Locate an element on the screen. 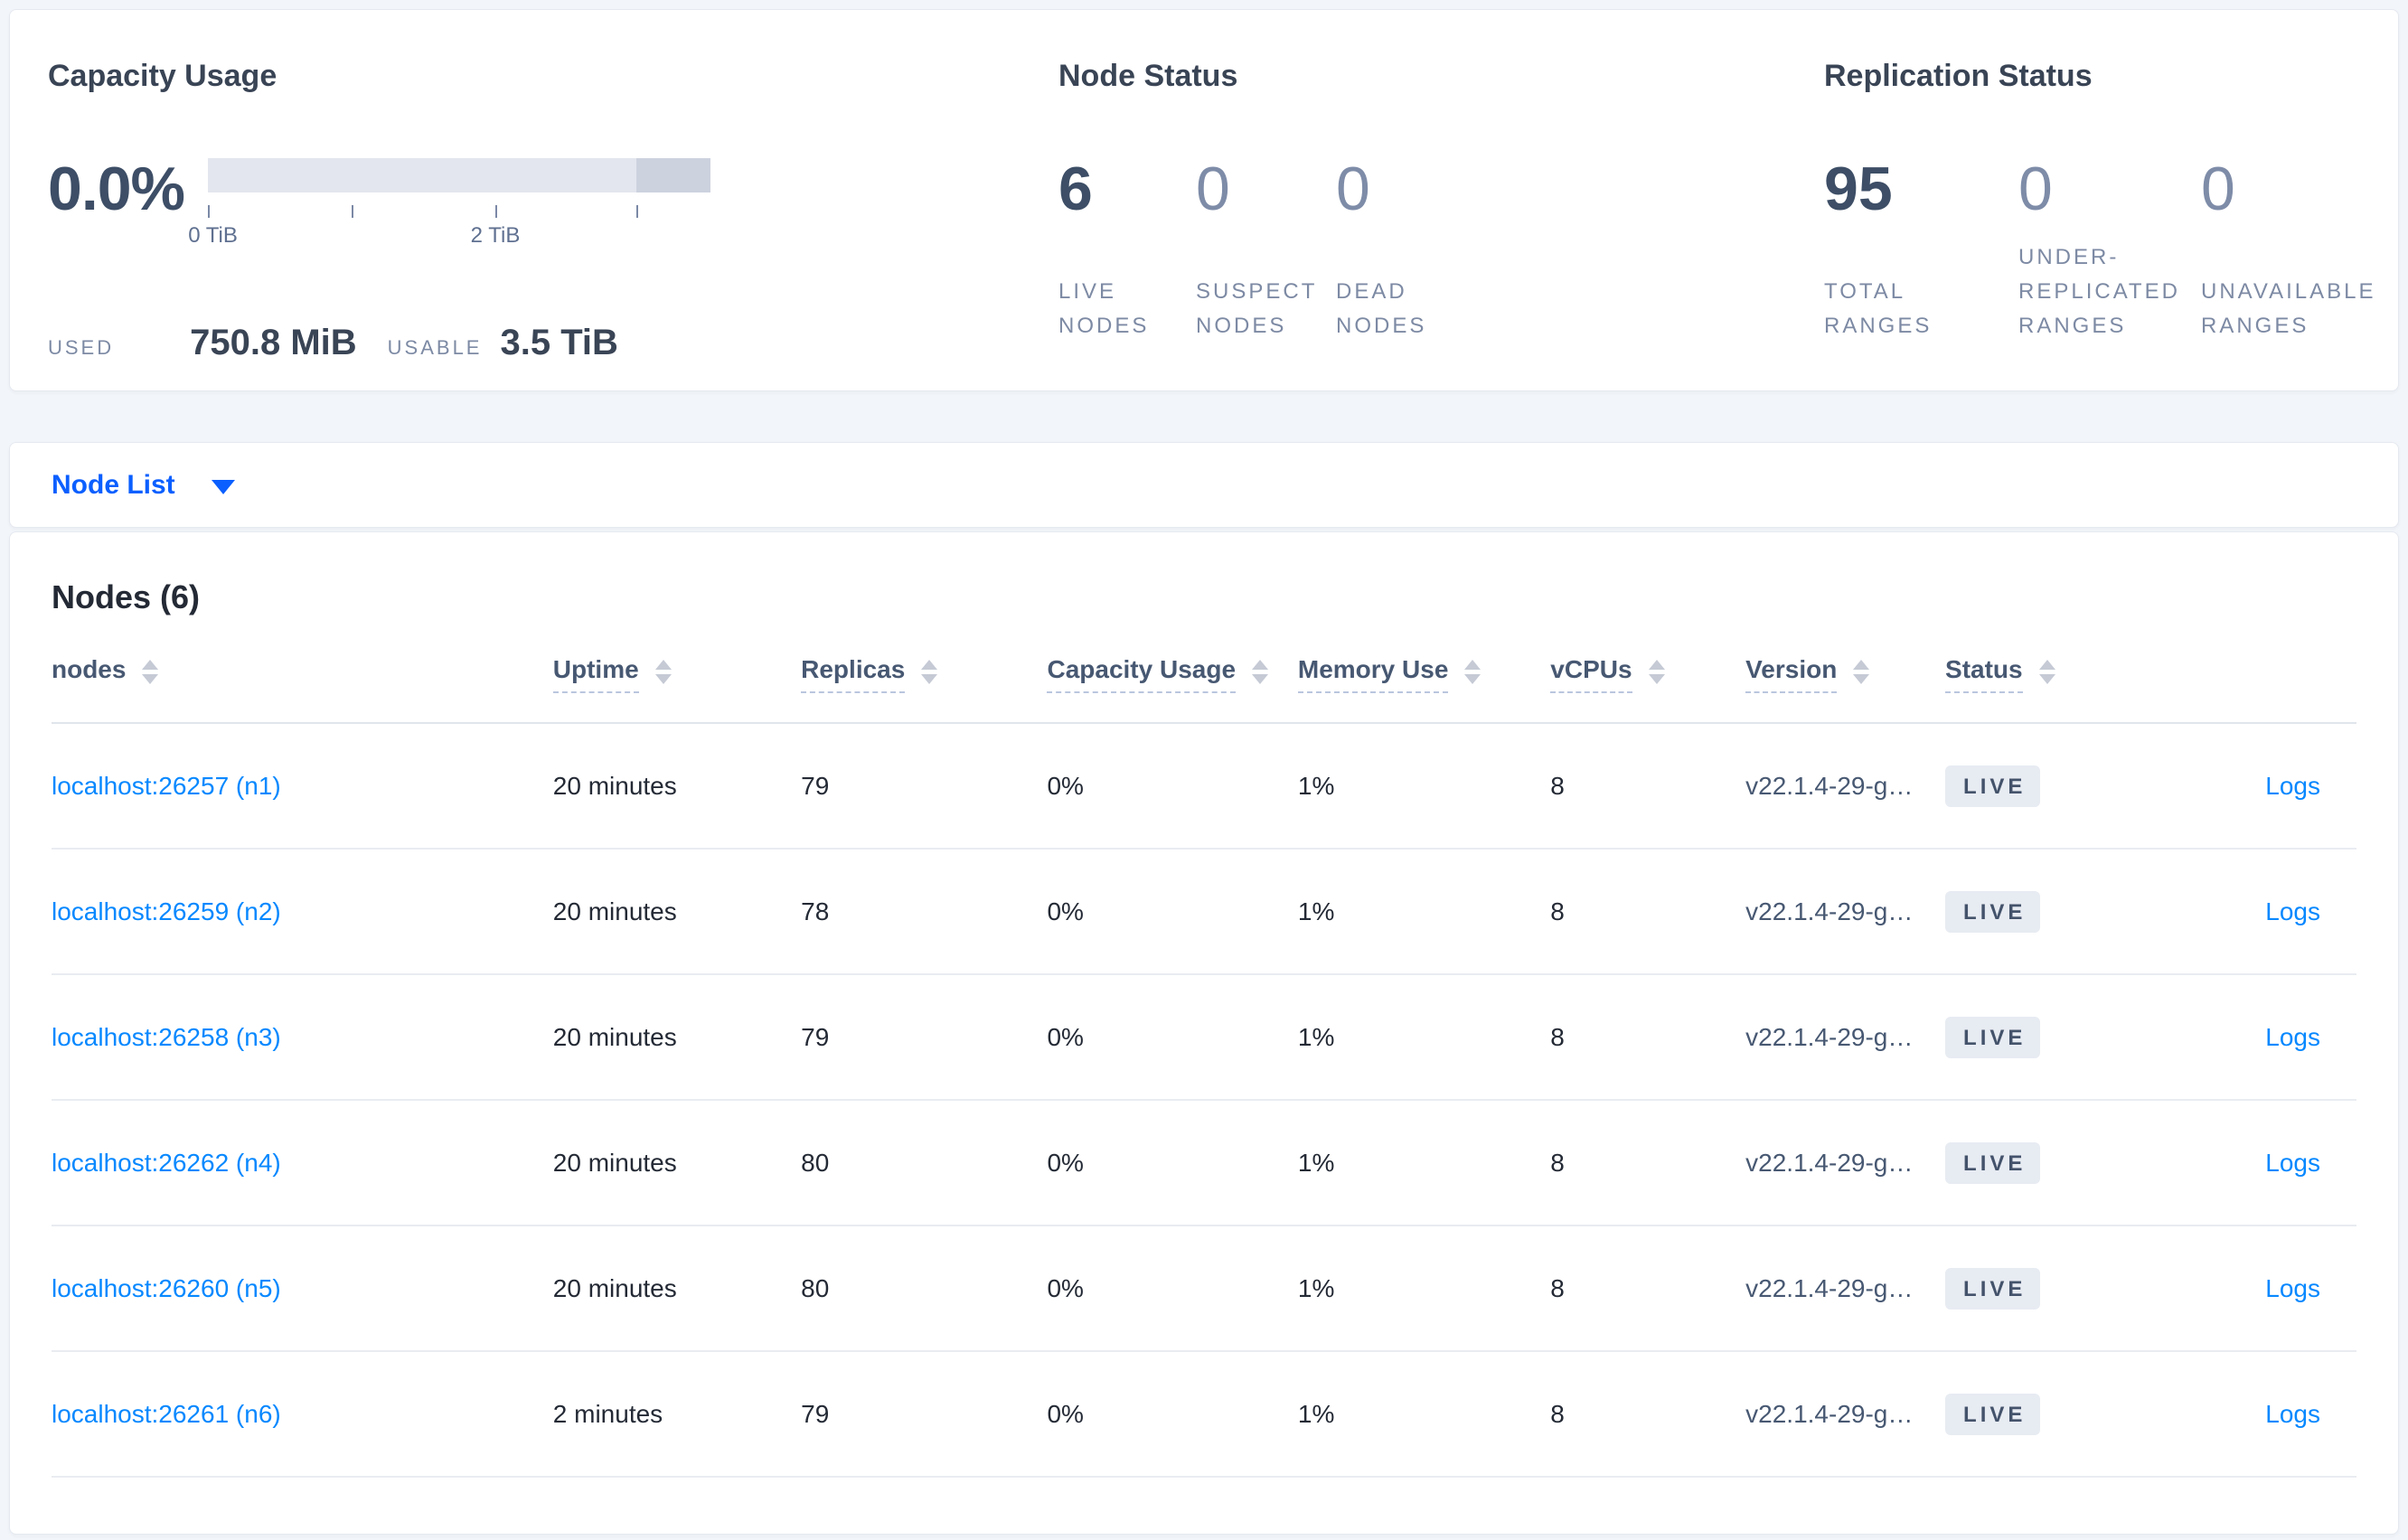 This screenshot has height=1540, width=2408. node-address-cell: localhost:26261 (n6) is located at coordinates (302, 1414).